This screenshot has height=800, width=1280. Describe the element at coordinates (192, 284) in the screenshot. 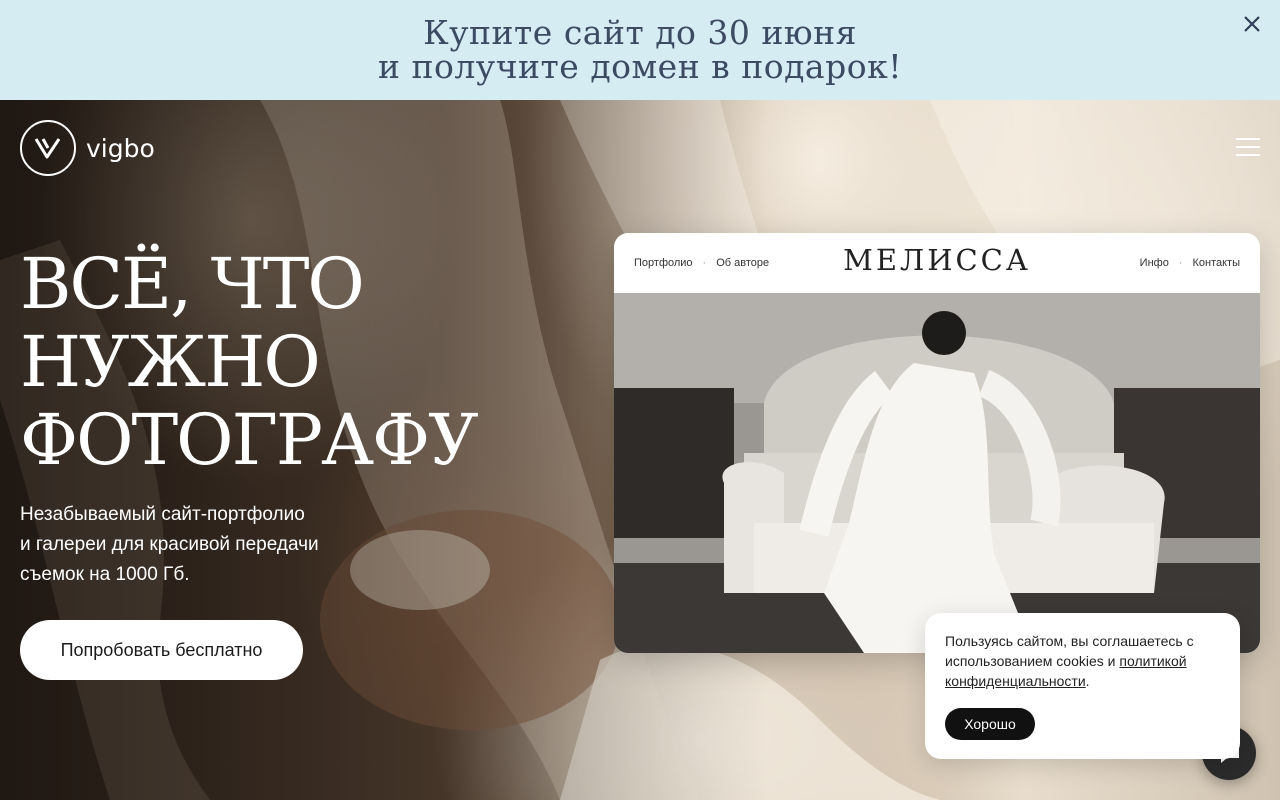

I see `headline-line-1: ВСЁ, ЧТО` at that location.